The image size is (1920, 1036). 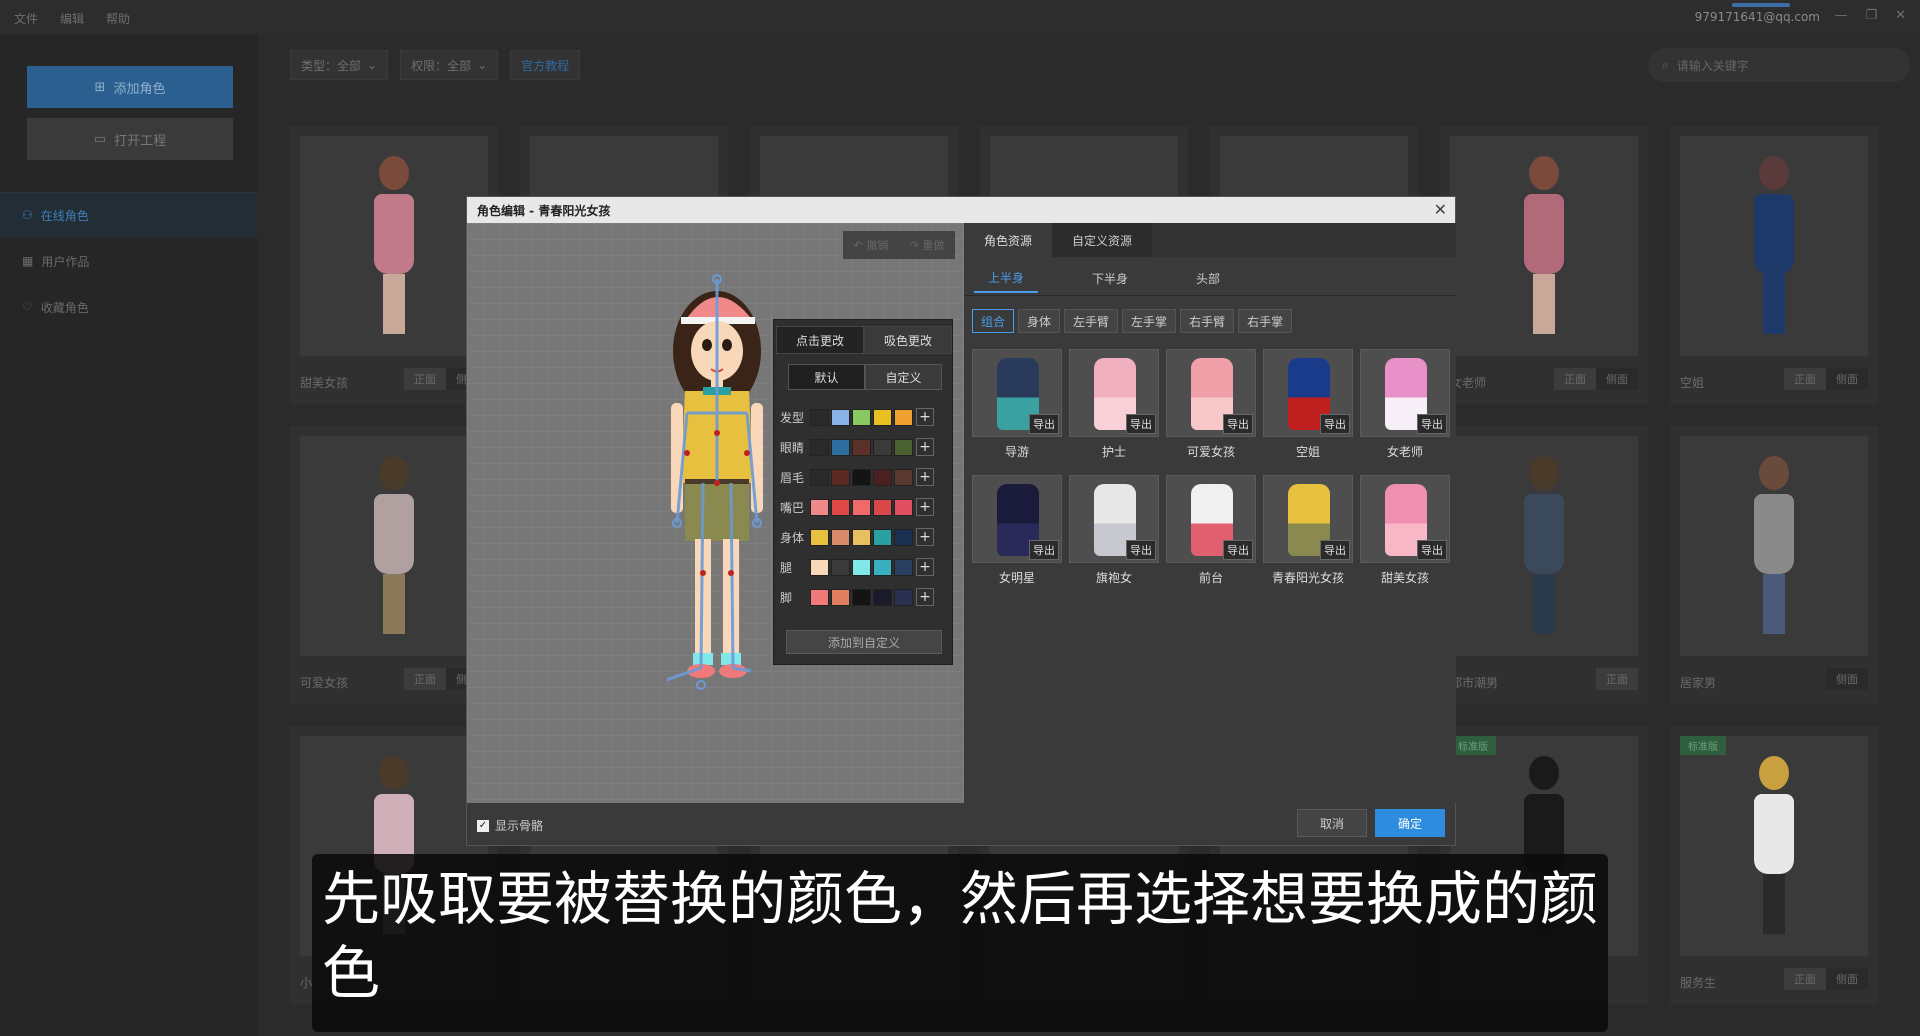 What do you see at coordinates (1405, 404) in the screenshot?
I see `outfit-item: 导出 女老师` at bounding box center [1405, 404].